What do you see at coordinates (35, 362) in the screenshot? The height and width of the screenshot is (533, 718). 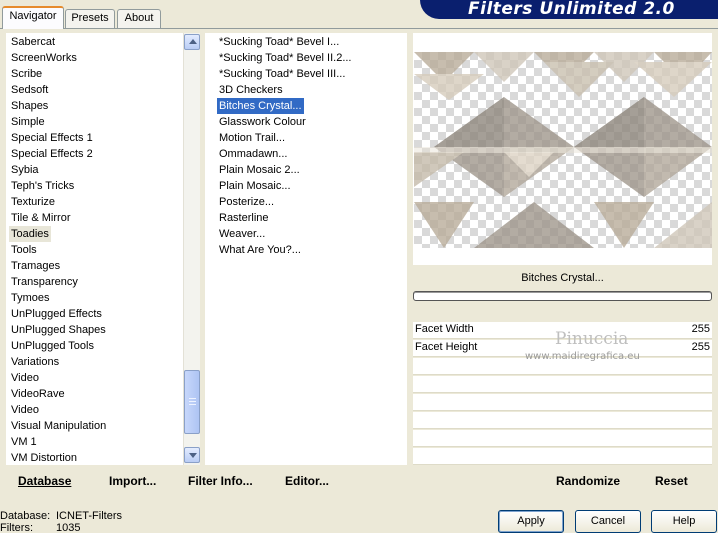 I see `category-item: Variations` at bounding box center [35, 362].